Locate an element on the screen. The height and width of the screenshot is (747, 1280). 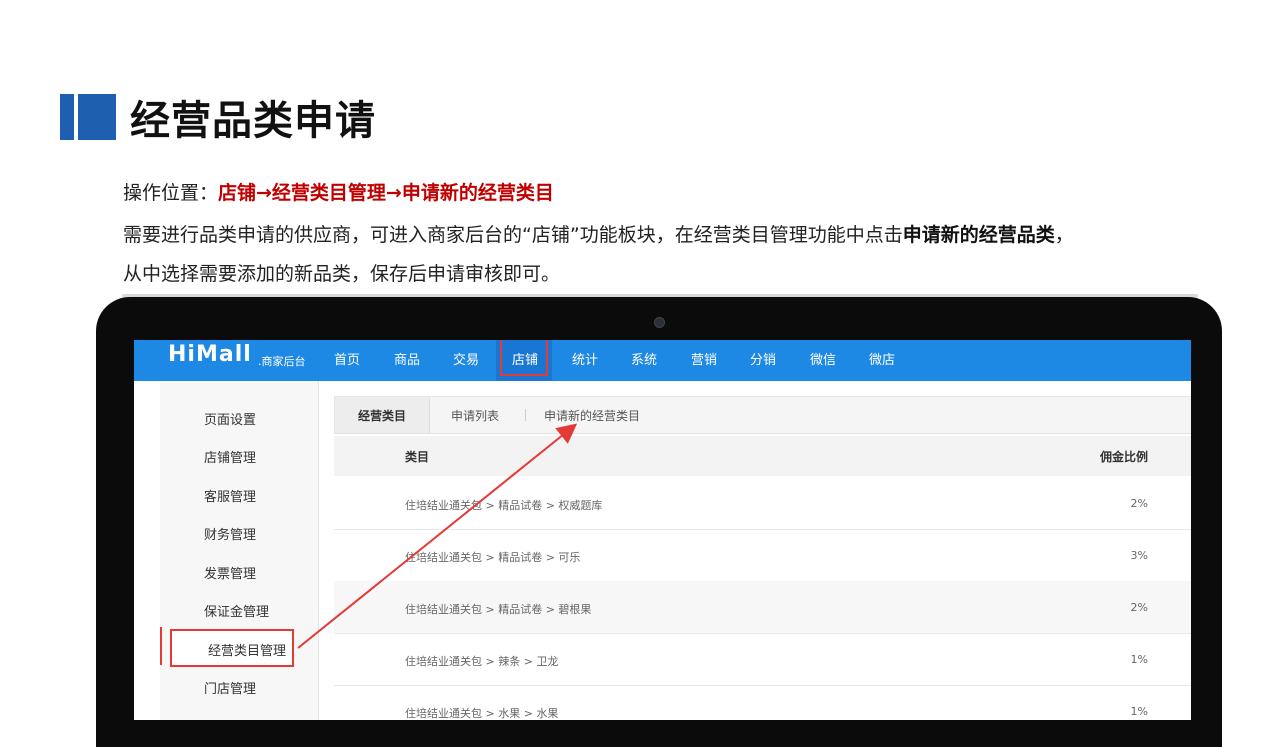
tab-application-list: 申请列表 is located at coordinates (475, 415).